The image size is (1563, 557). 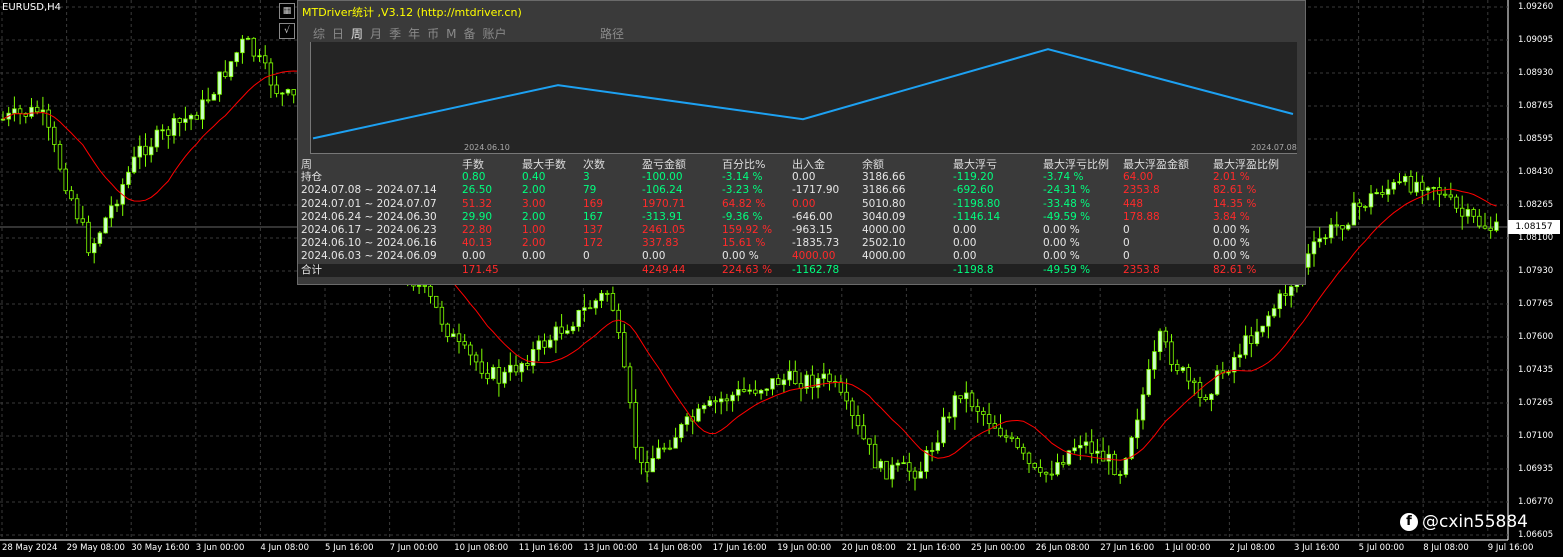 I want to click on mini-start-date: 2024.06.10, so click(x=487, y=147).